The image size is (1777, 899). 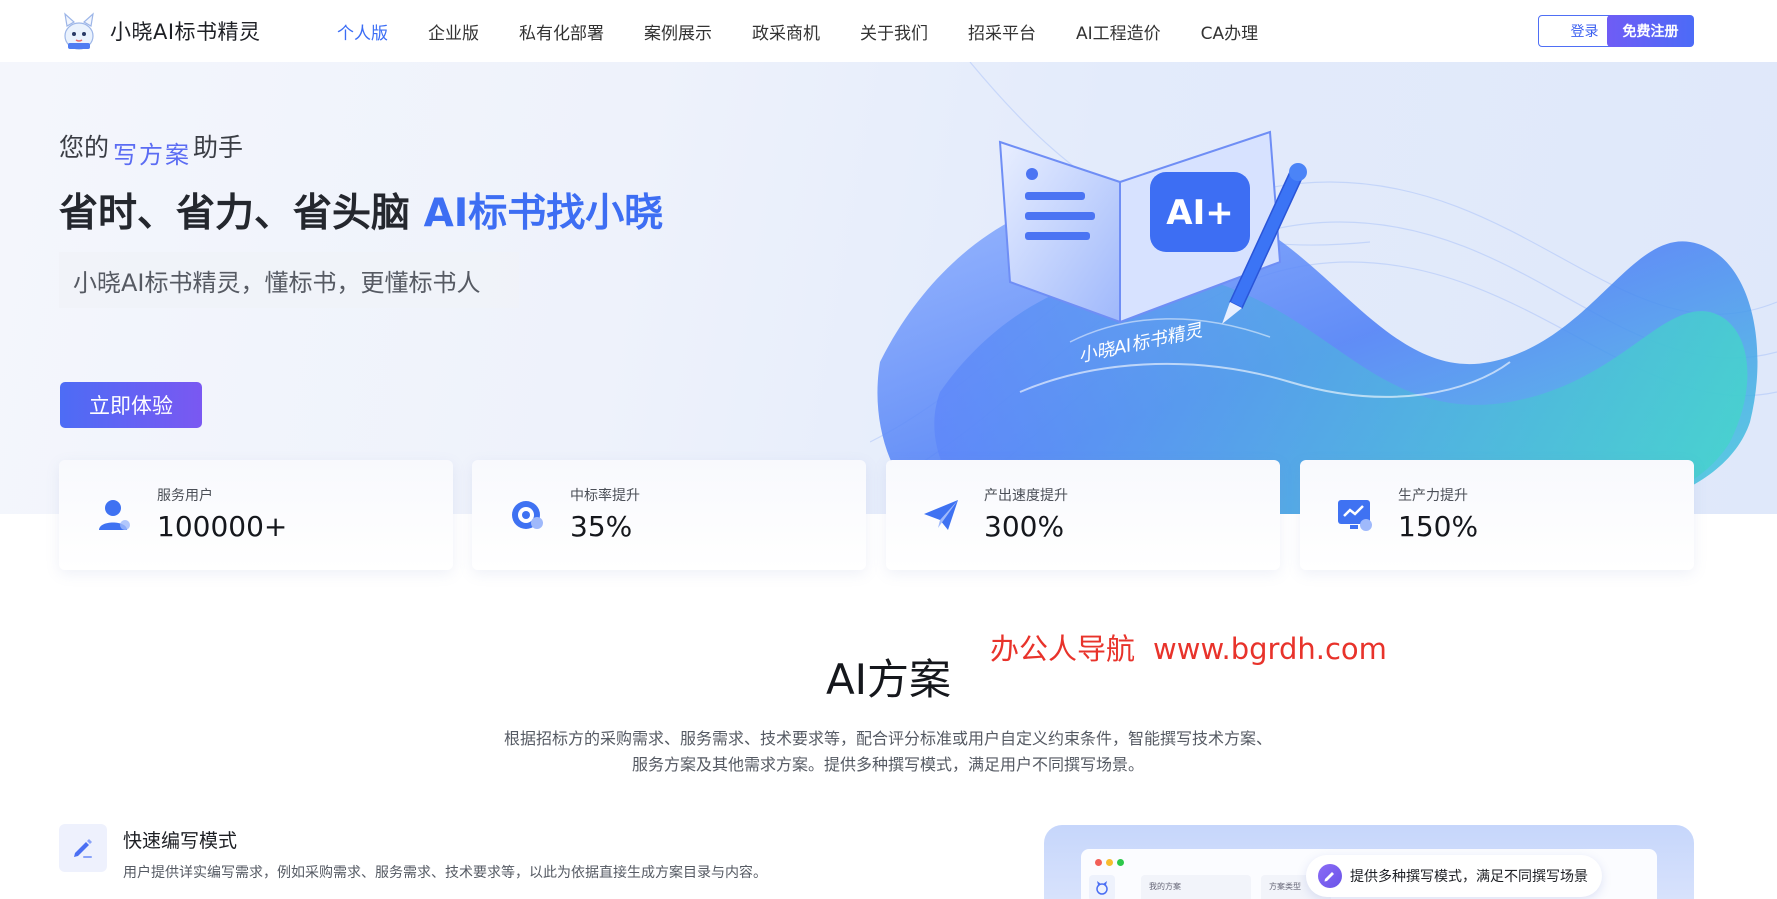 What do you see at coordinates (1102, 887) in the screenshot?
I see `mascot-icon` at bounding box center [1102, 887].